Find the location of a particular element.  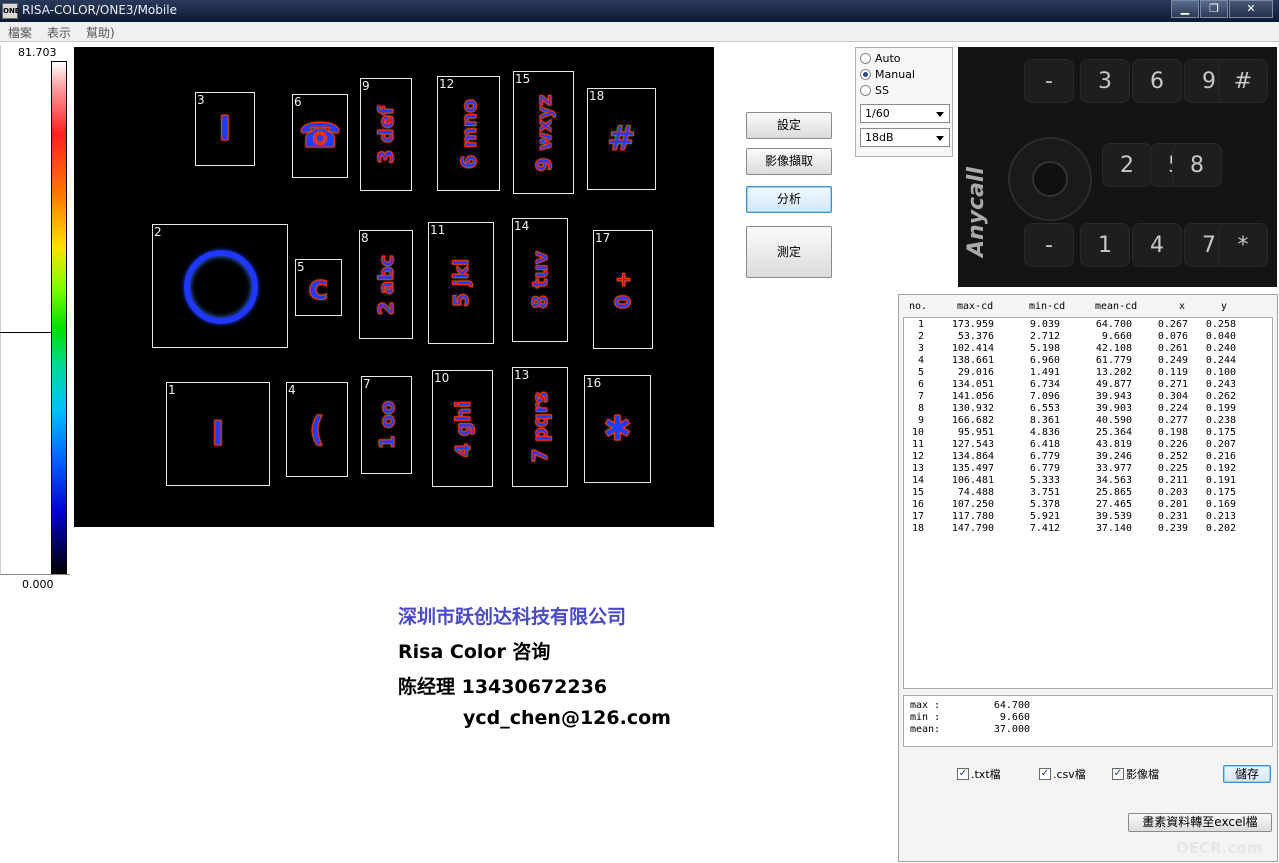

key-glyph: c is located at coordinates (318, 287).